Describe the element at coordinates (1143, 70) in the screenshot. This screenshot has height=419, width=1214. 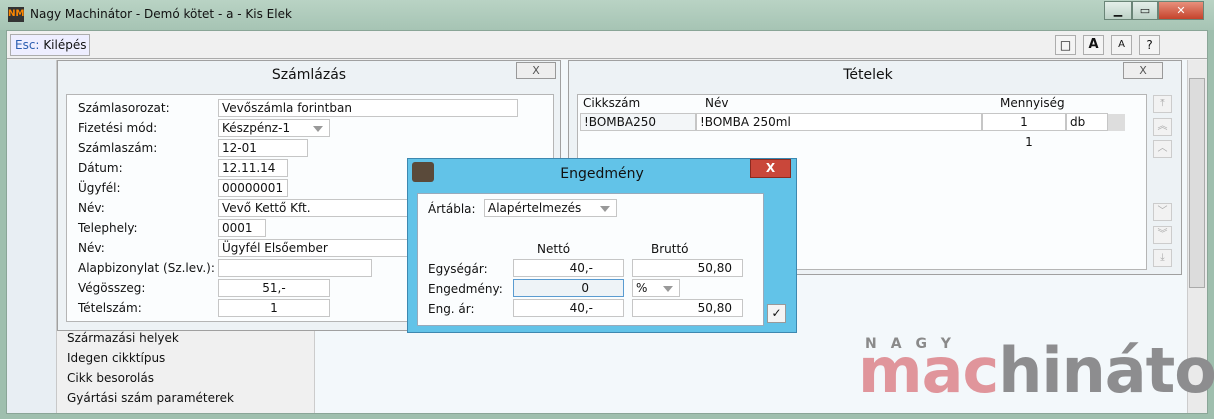
I see `items-close-button: X` at that location.